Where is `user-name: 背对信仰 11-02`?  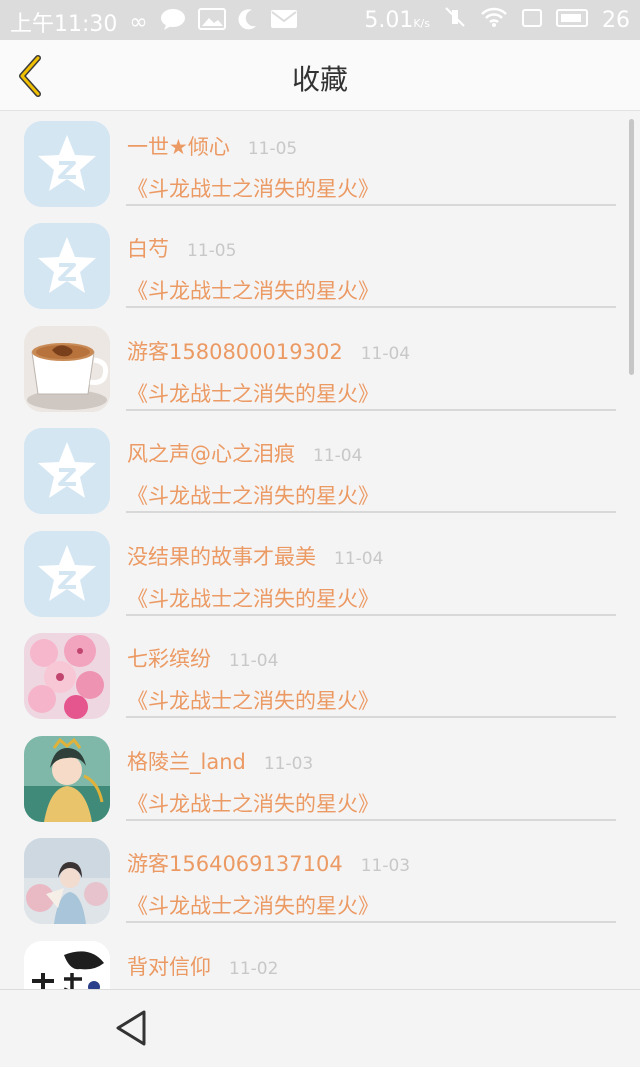 user-name: 背对信仰 11-02 is located at coordinates (202, 966).